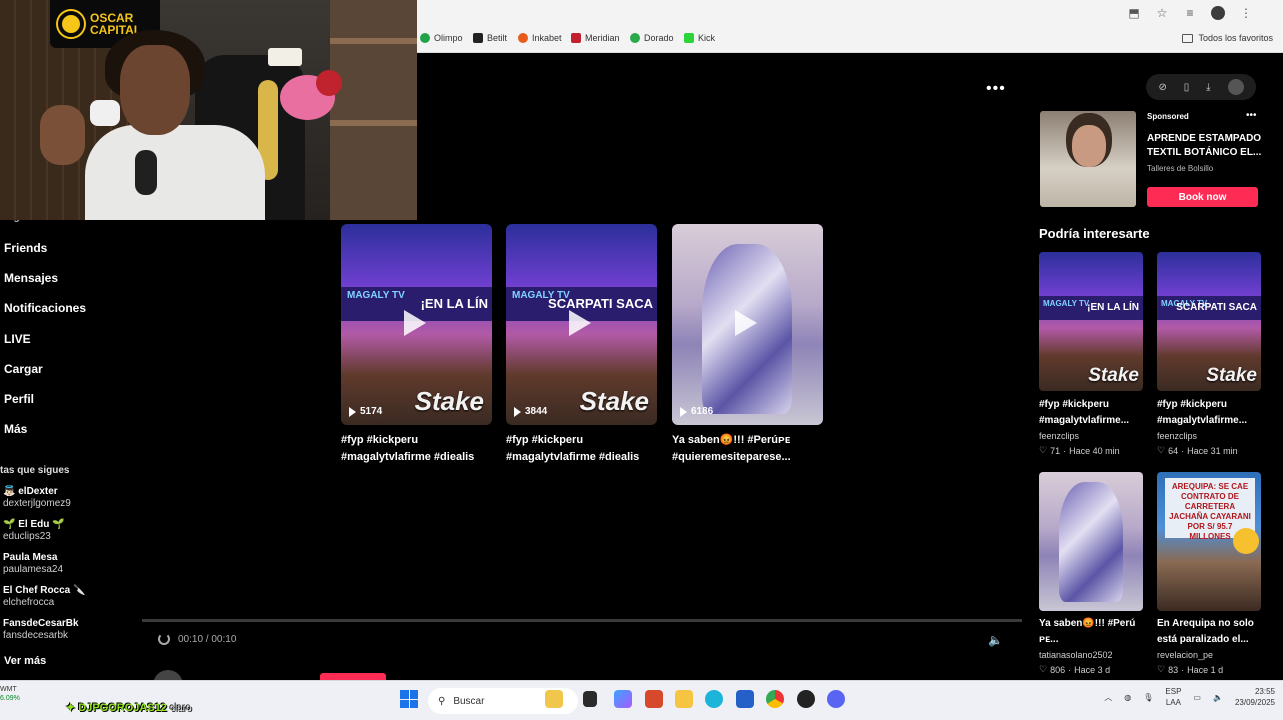 The width and height of the screenshot is (1283, 720). Describe the element at coordinates (34, 531) in the screenshot. I see `following-item: 🌱 El Edu 🌱 educlips23` at that location.